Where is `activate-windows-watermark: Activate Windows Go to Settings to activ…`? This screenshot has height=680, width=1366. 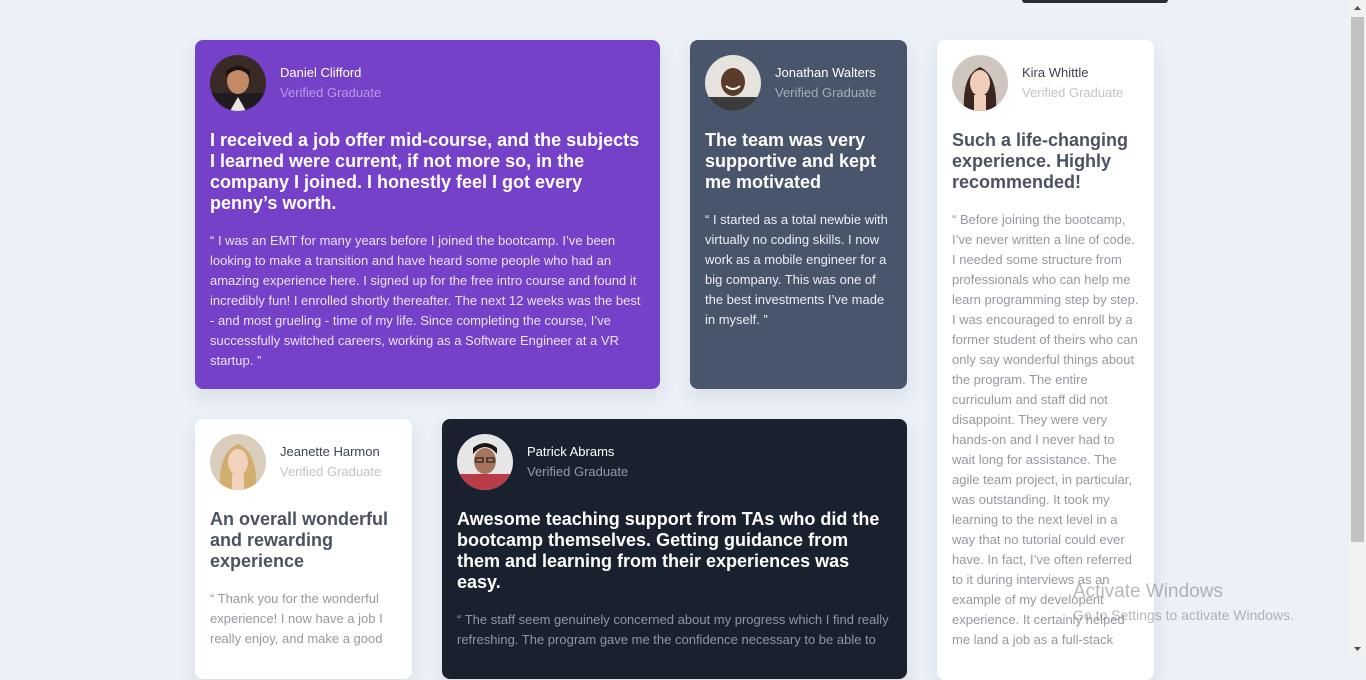
activate-windows-watermark: Activate Windows Go to Settings to activ… is located at coordinates (1183, 603).